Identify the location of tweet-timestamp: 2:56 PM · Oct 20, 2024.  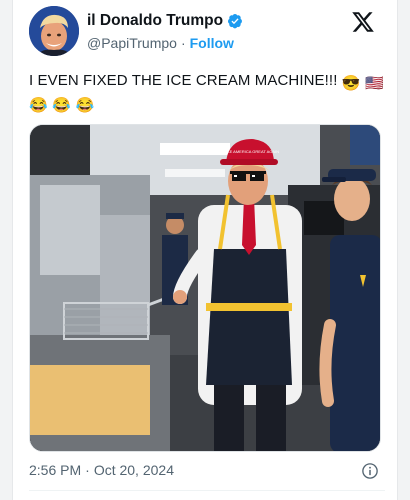
(101, 470).